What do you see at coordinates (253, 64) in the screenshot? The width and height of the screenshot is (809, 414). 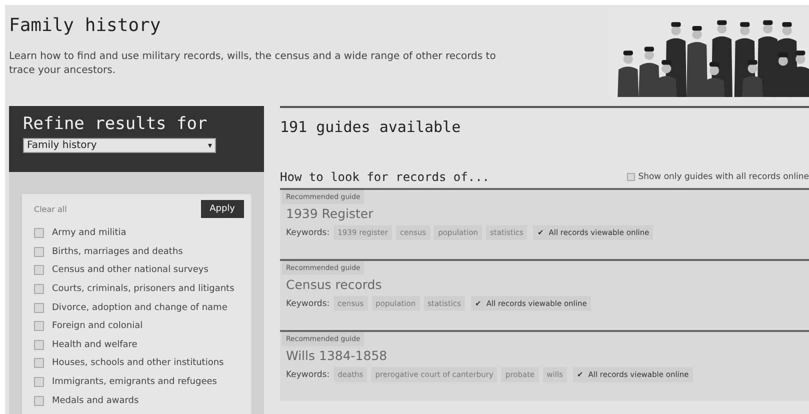 I see `page-description: Learn how to find and use military records, wills, the census and a wide range of other records to trace your ancestors.` at bounding box center [253, 64].